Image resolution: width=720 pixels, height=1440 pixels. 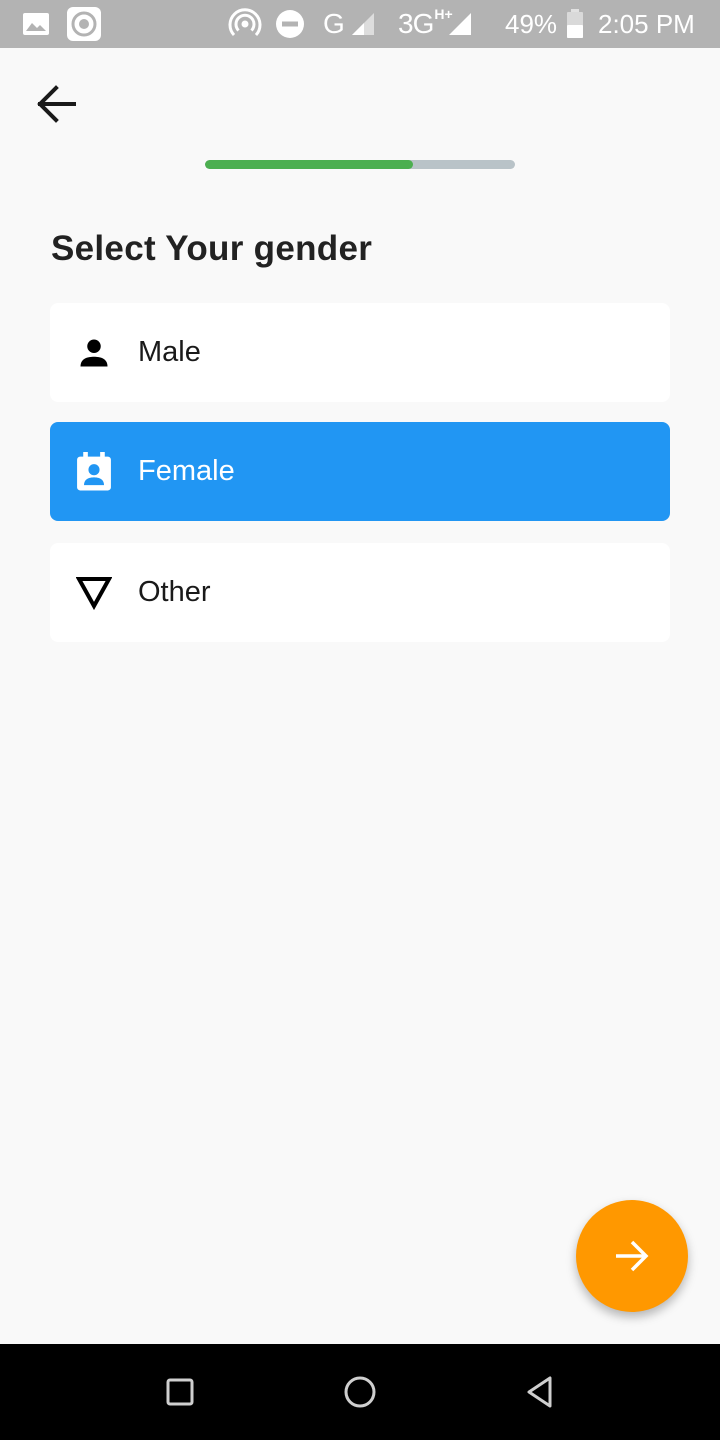 I want to click on navigation-bar, so click(x=360, y=1392).